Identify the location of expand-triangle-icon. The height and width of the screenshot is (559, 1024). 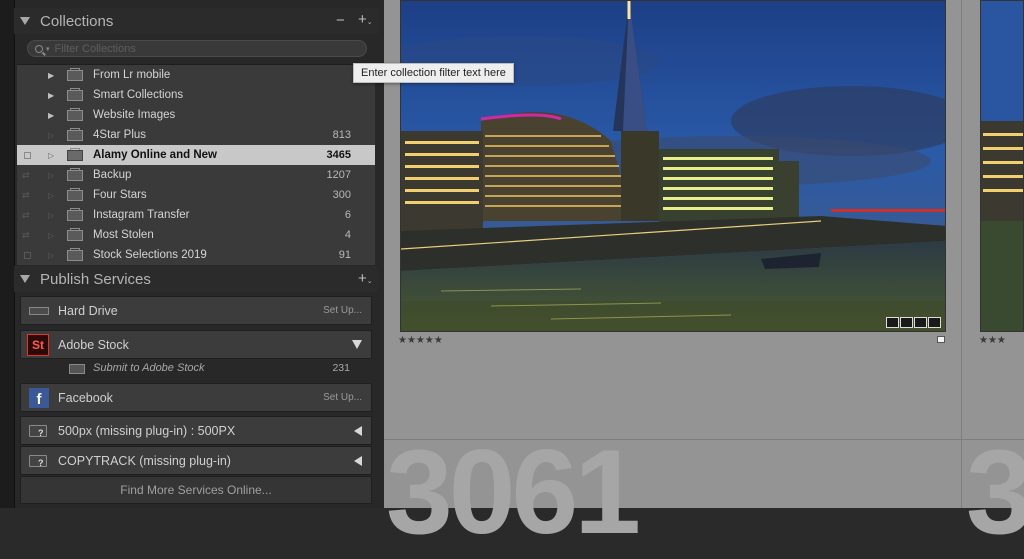
(357, 344).